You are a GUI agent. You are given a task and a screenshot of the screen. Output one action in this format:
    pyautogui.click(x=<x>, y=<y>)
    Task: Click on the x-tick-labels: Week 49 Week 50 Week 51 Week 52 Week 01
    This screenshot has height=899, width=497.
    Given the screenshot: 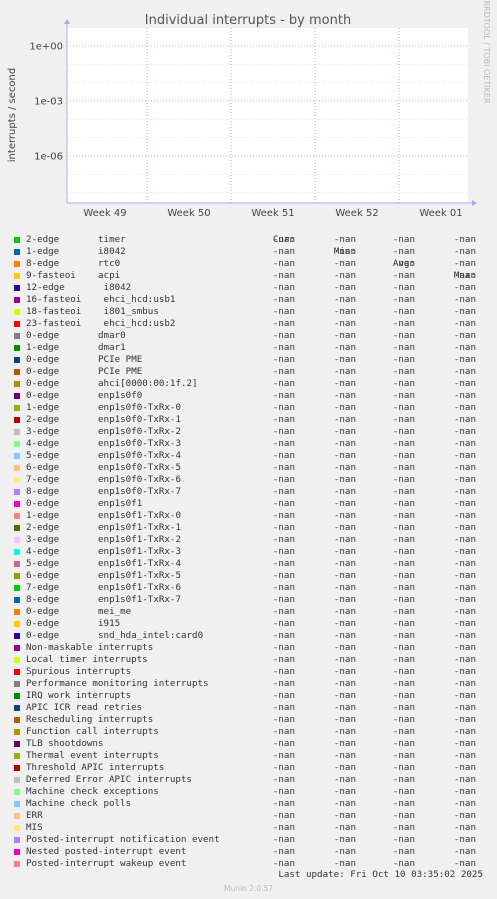 What is the action you would take?
    pyautogui.click(x=272, y=213)
    